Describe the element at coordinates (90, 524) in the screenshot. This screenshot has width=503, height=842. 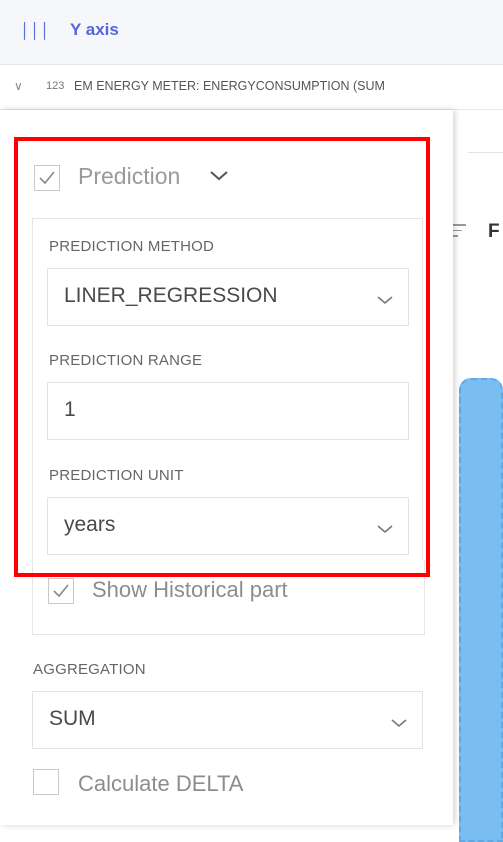
I see `prediction-unit-value: years` at that location.